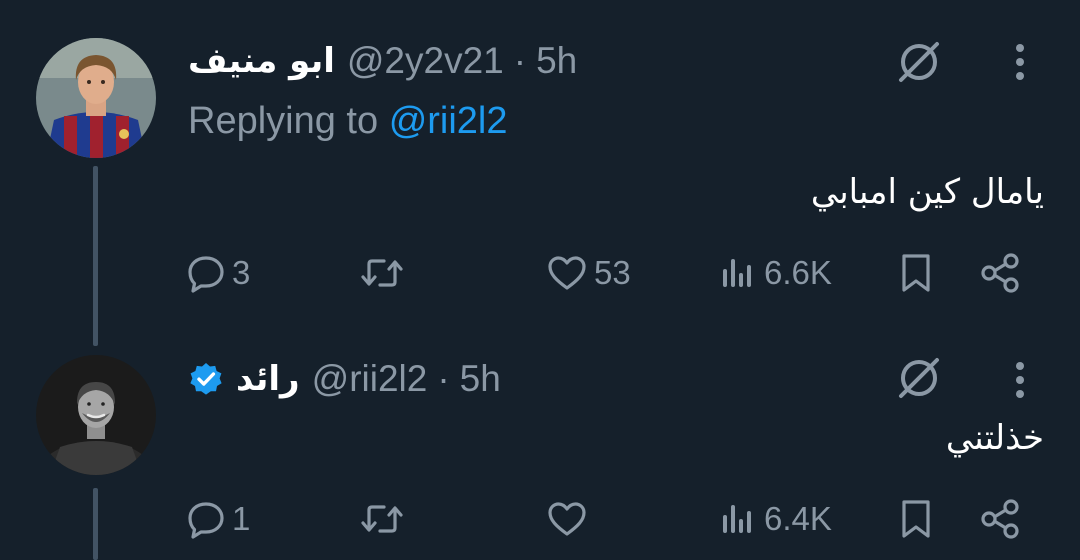  I want to click on reply-button: 3, so click(218, 273).